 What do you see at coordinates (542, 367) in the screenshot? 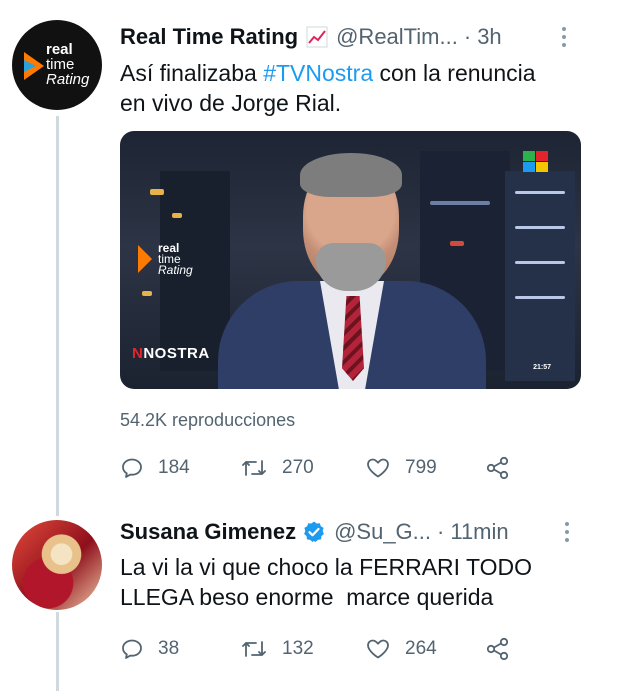
I see `broadcast-clock: 21:57` at bounding box center [542, 367].